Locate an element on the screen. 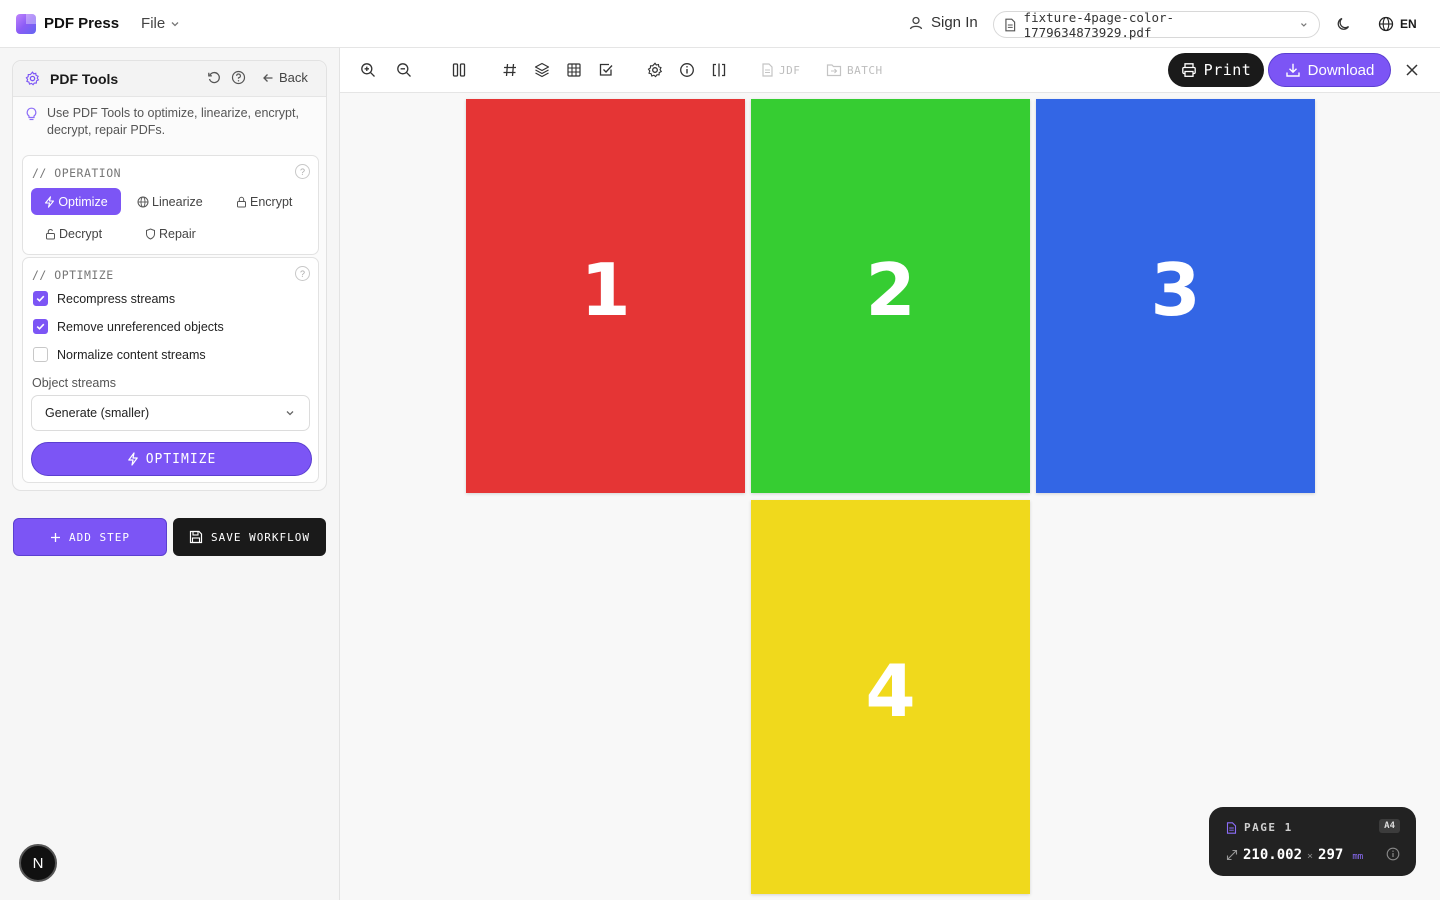 Image resolution: width=1440 pixels, height=900 pixels. sign-in-button: Sign In is located at coordinates (943, 22).